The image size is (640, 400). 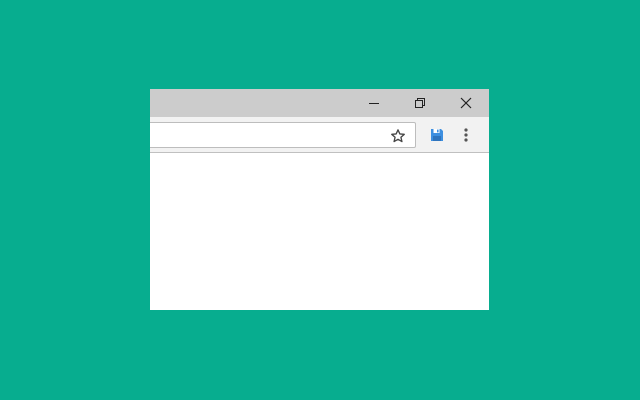 I want to click on close-button, so click(x=466, y=103).